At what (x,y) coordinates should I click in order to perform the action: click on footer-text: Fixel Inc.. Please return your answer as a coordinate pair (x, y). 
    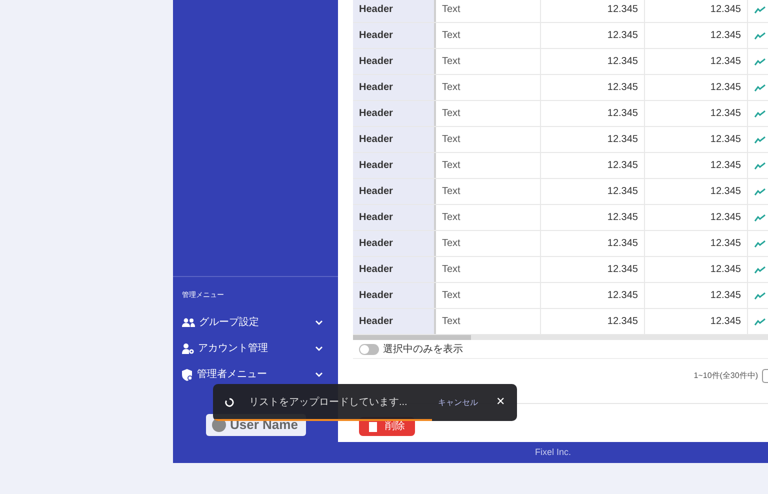
    Looking at the image, I should click on (552, 452).